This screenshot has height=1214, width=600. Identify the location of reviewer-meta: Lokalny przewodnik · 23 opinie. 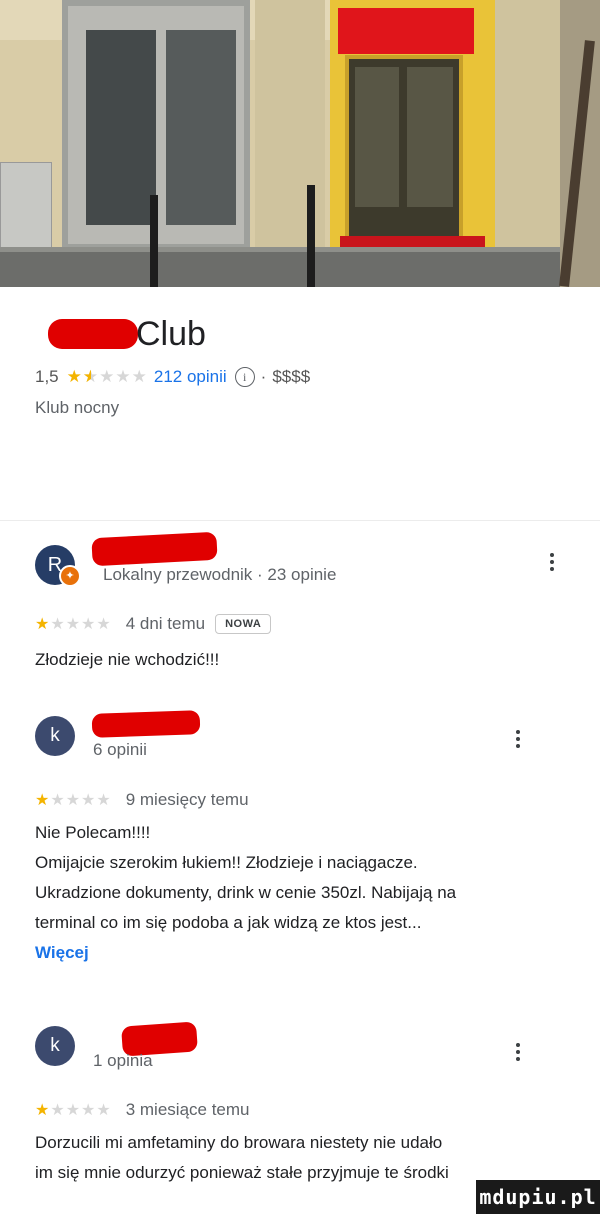
(220, 574).